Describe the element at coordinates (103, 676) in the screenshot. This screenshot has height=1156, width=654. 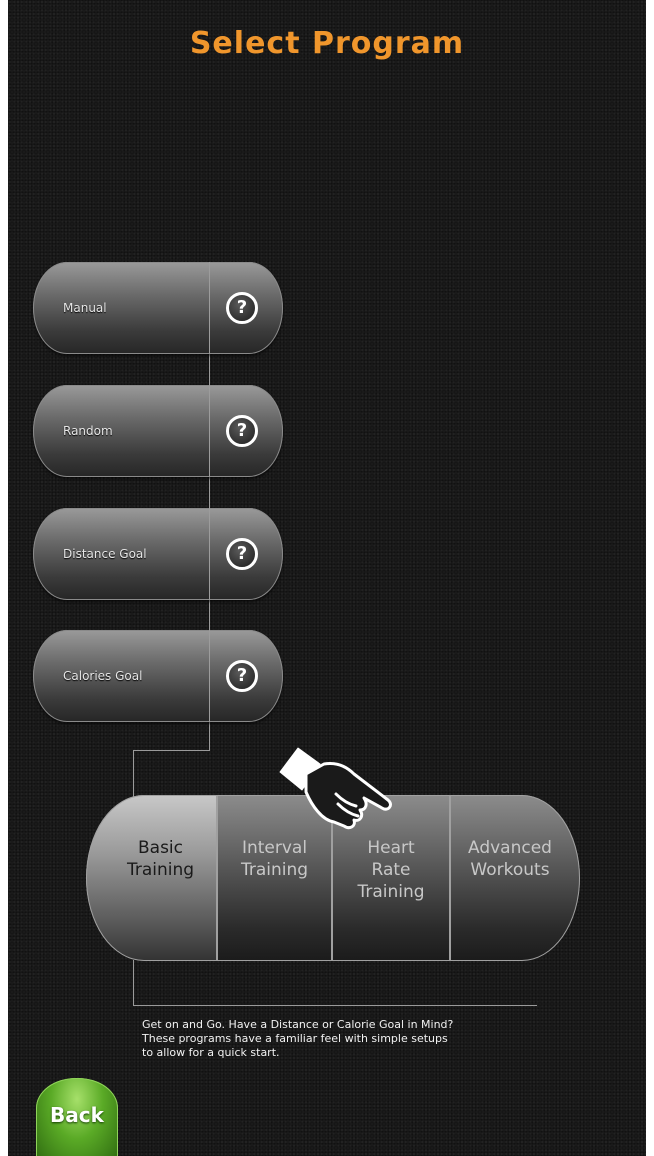
I see `program-label: Calories Goal` at that location.